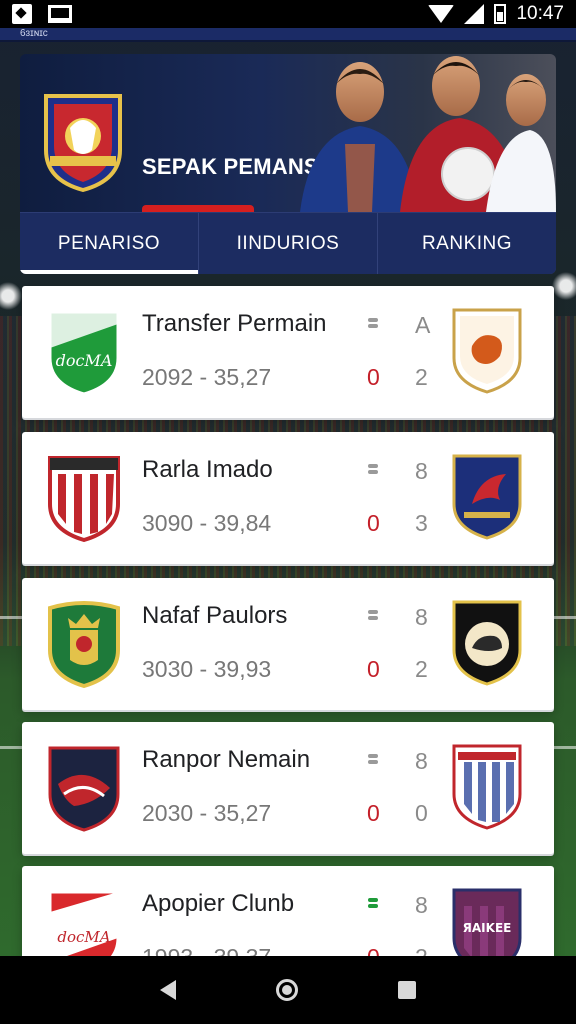 The image size is (576, 1024). I want to click on away-score: 0, so click(421, 813).